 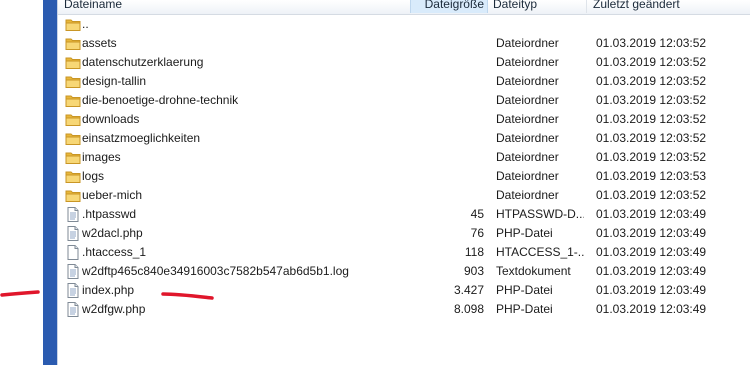 I want to click on left-pane-edge, so click(x=50, y=182).